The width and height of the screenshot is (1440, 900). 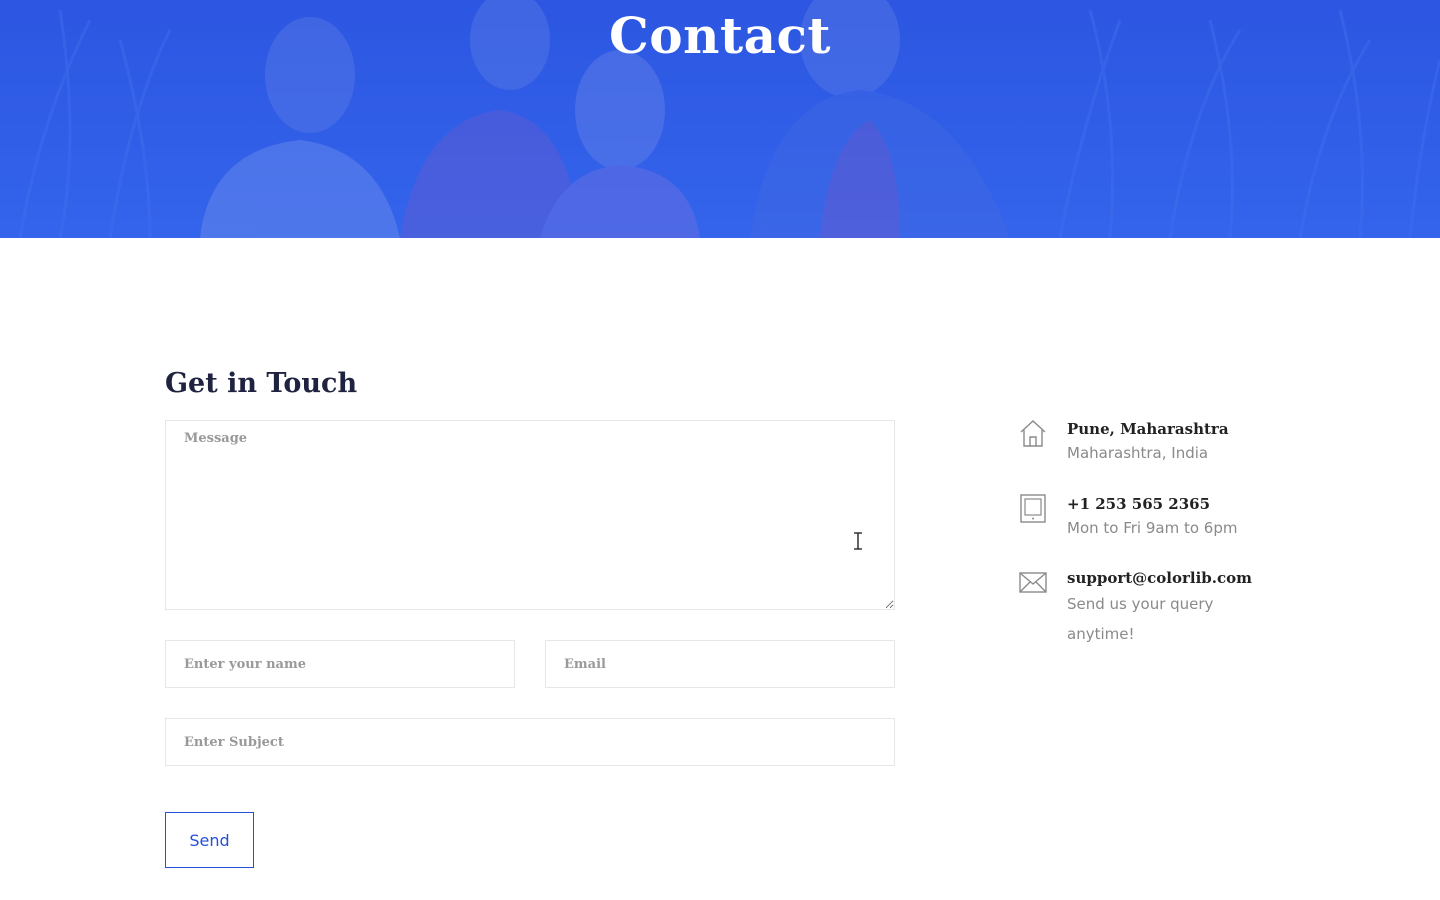 I want to click on page-title: Contact, so click(x=720, y=35).